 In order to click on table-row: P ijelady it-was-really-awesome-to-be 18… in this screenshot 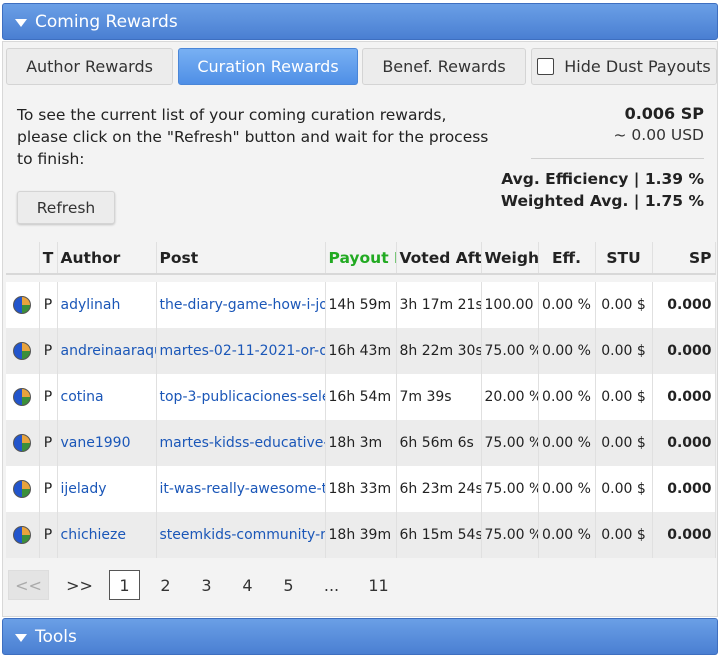, I will do `click(361, 489)`.